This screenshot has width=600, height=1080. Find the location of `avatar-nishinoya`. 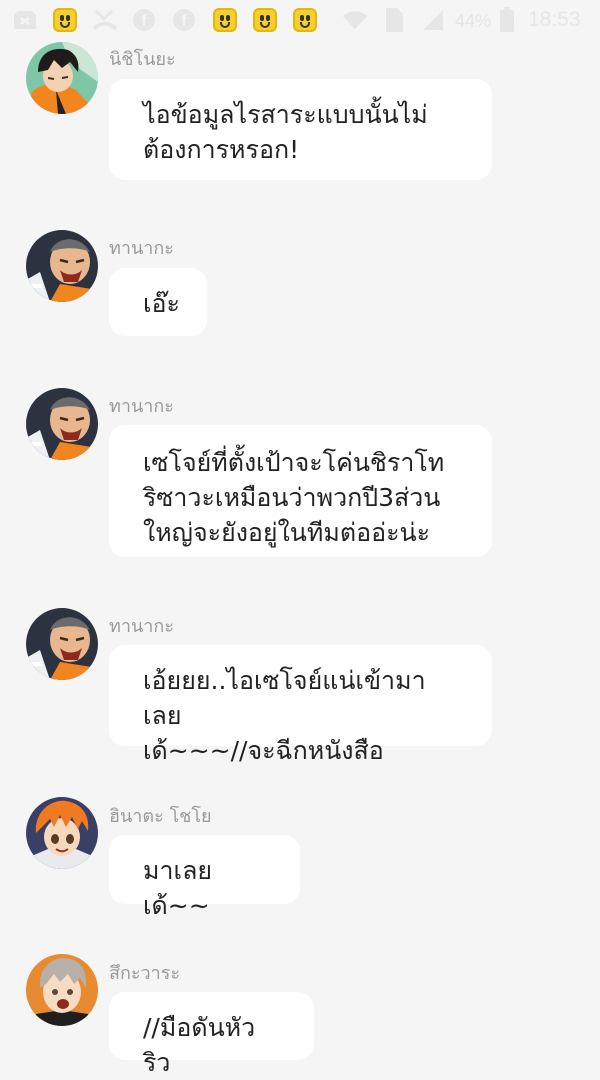

avatar-nishinoya is located at coordinates (62, 78).